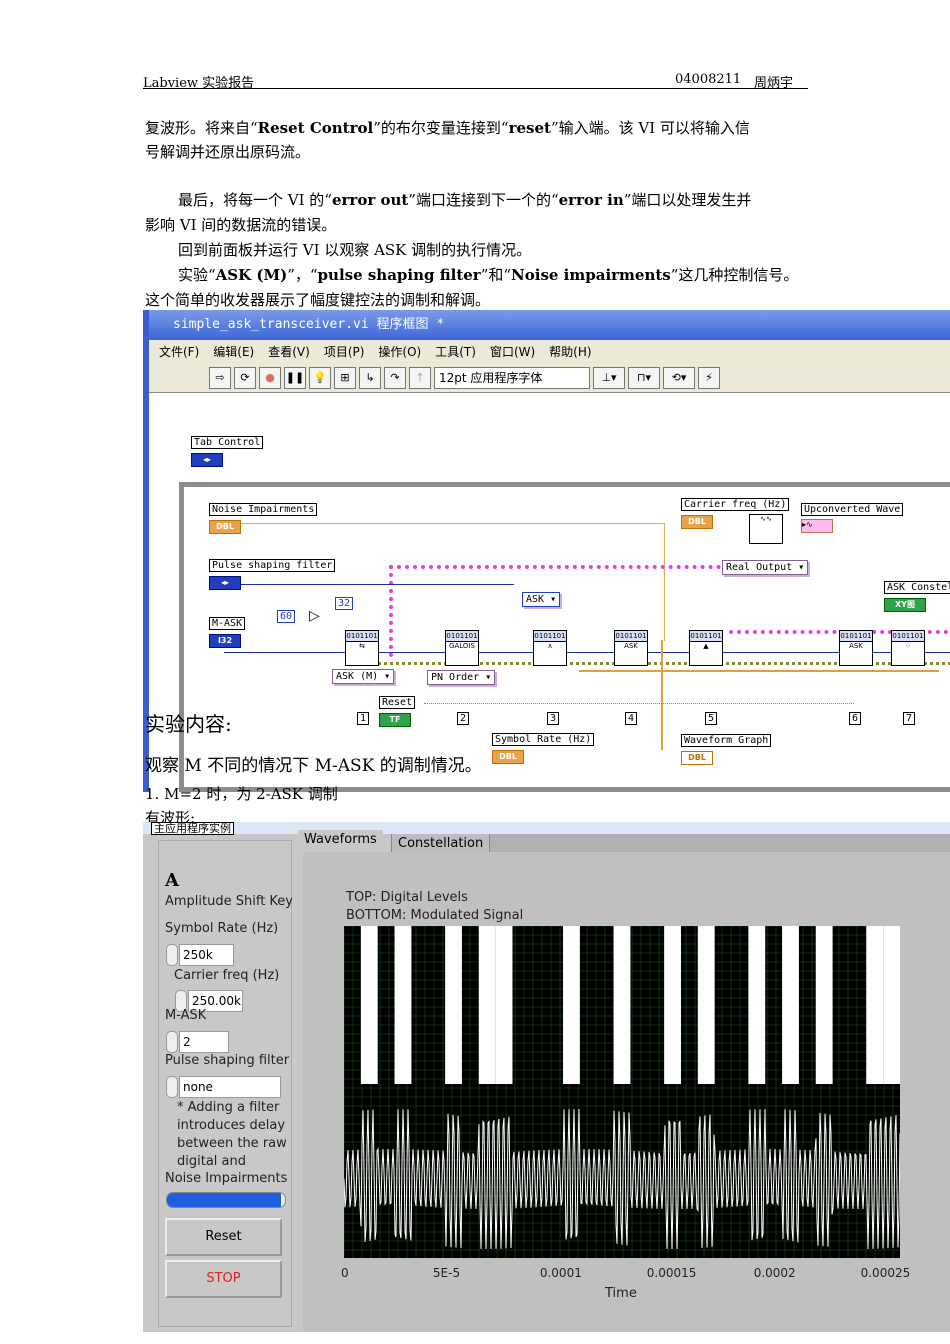 The image size is (950, 1344). I want to click on real-output-ring: Real Output ▾, so click(765, 567).